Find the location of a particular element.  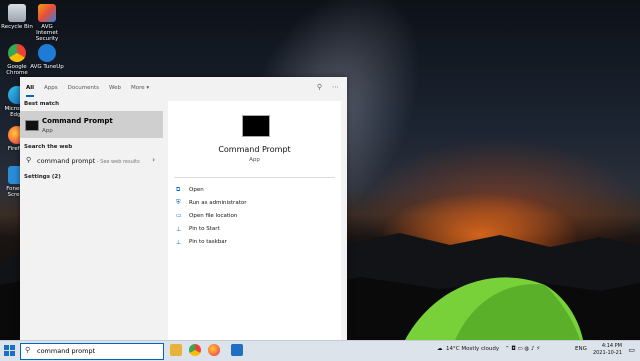

desktop-icon-avg-tuneup: AVG TuneUp is located at coordinates (47, 57).